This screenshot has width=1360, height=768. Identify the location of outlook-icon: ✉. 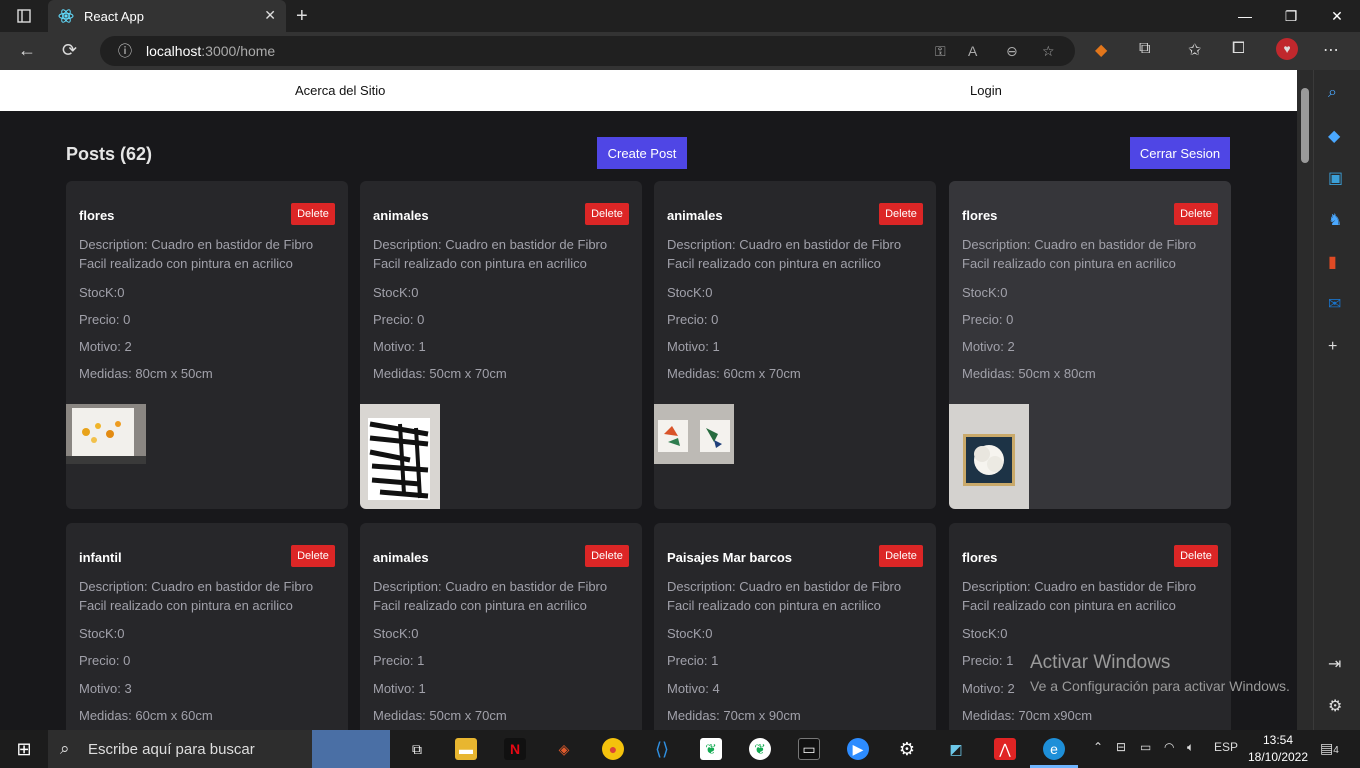
(1334, 304).